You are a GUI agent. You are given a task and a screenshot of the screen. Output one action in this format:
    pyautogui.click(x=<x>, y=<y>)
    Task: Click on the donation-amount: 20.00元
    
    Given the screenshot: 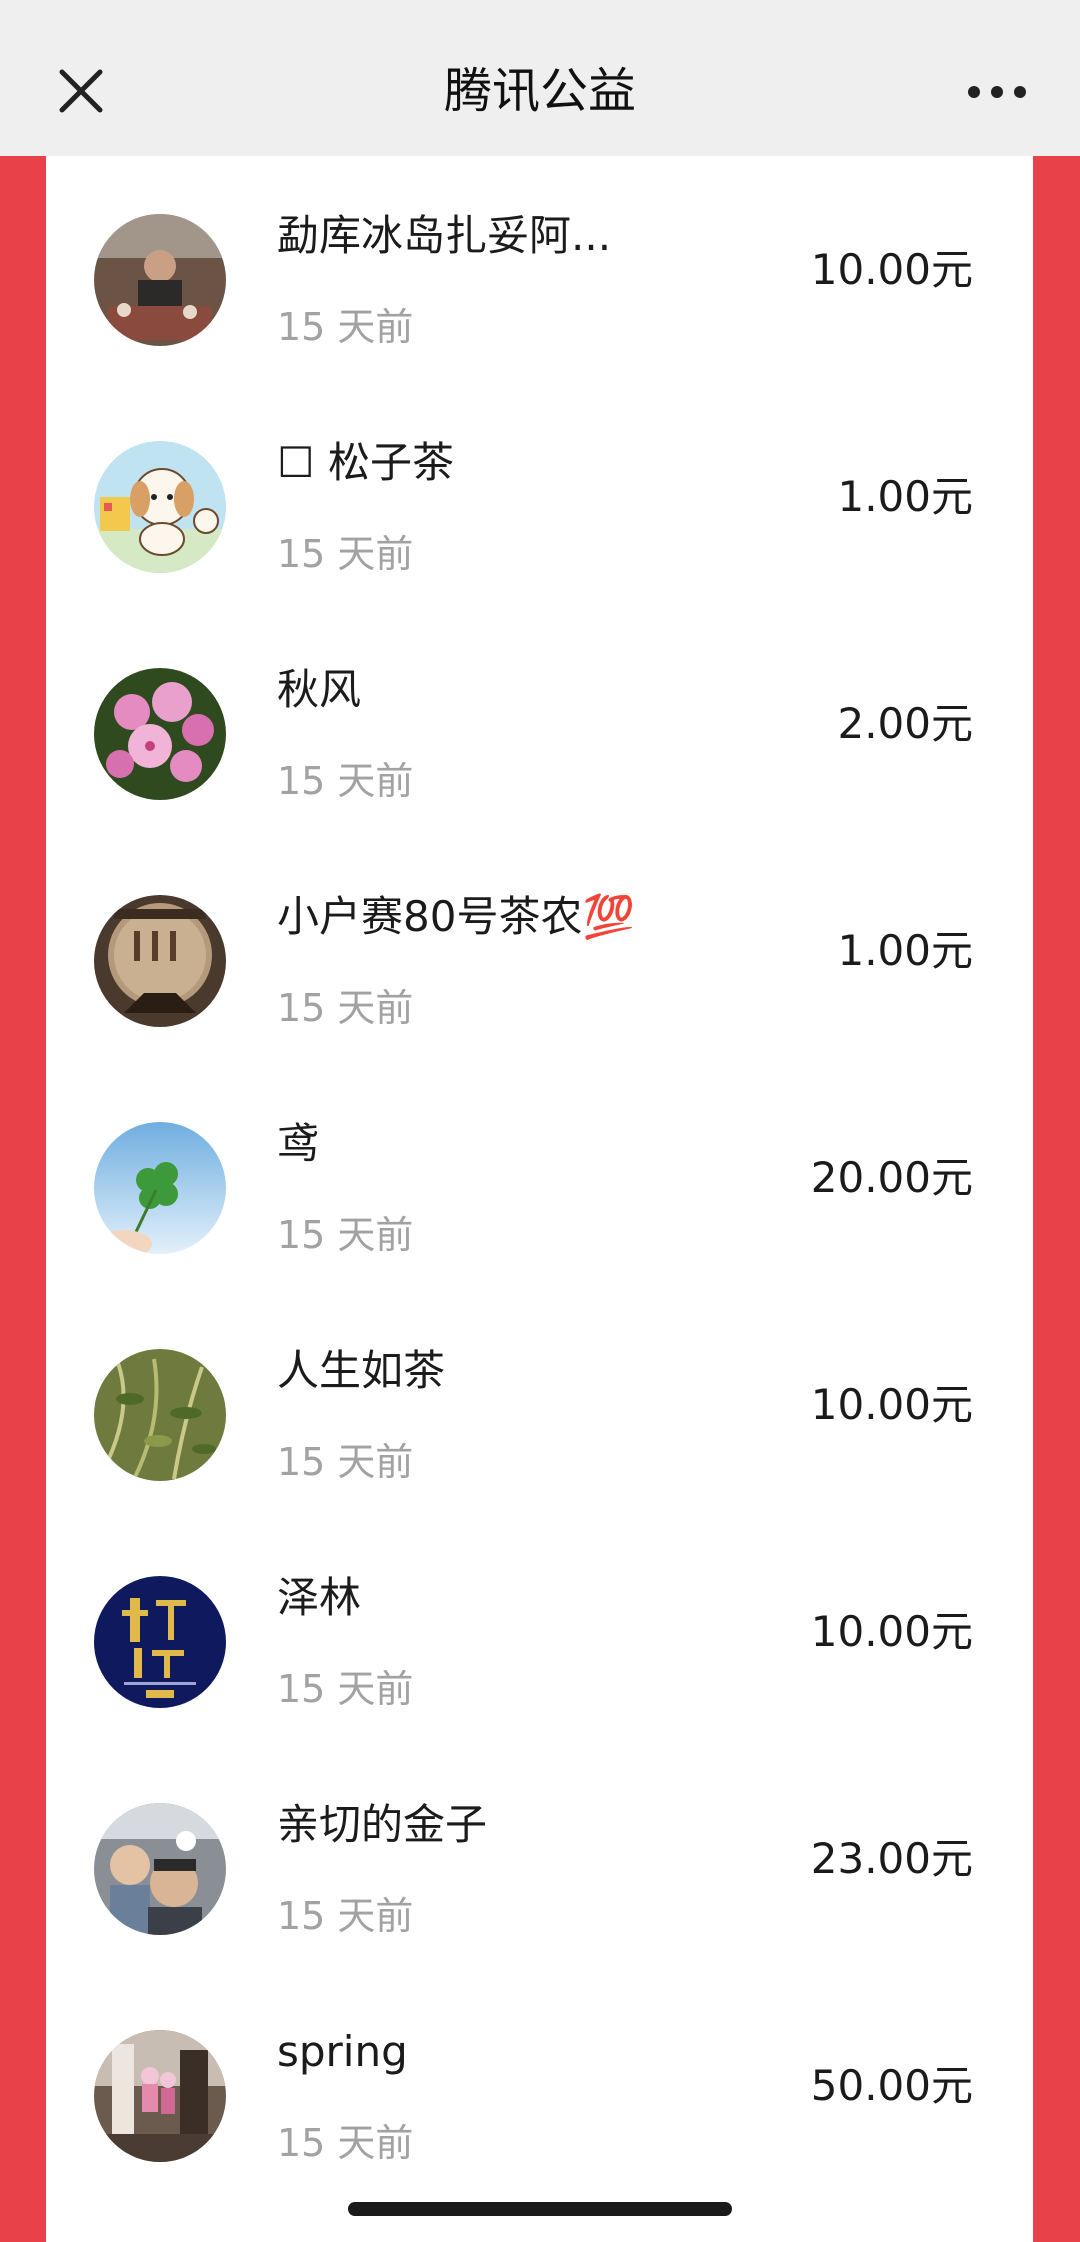 What is the action you would take?
    pyautogui.click(x=891, y=1177)
    